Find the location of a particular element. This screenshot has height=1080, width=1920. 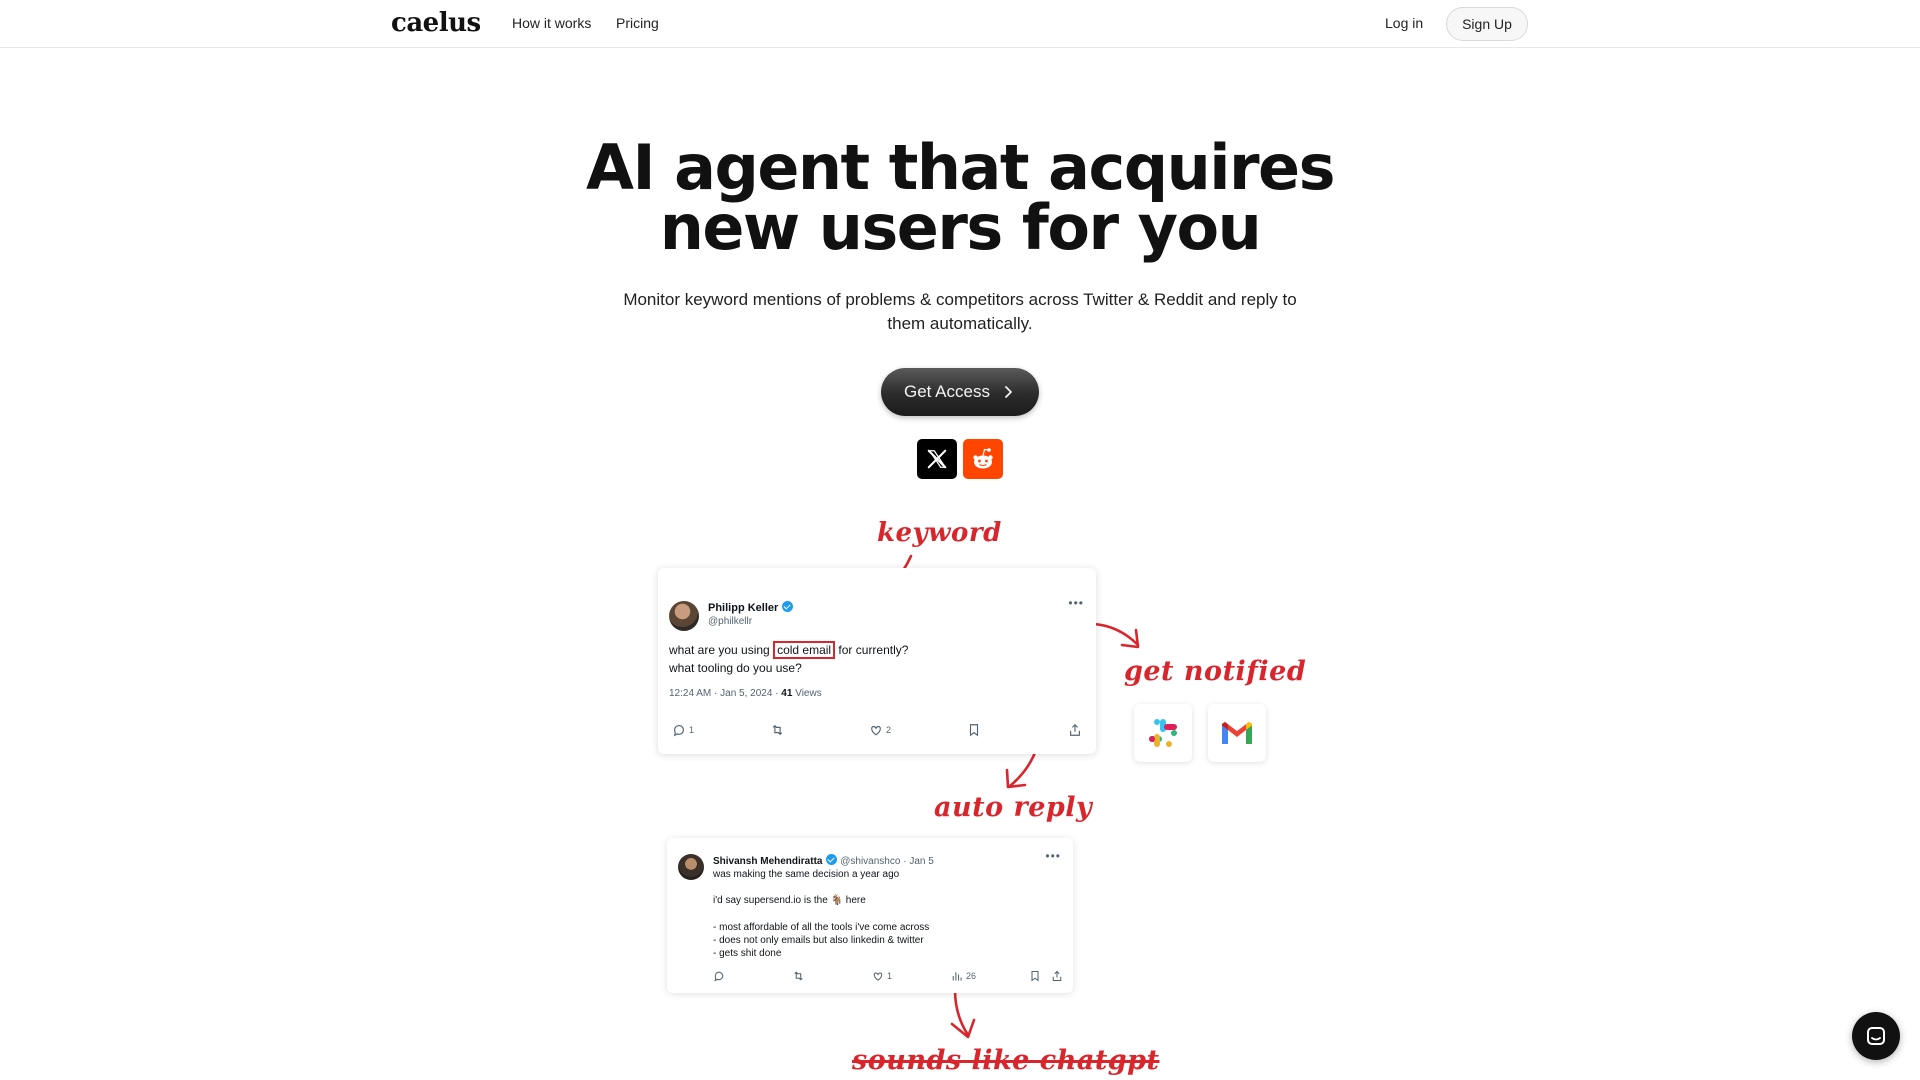

login-link: Log in is located at coordinates (1404, 23).